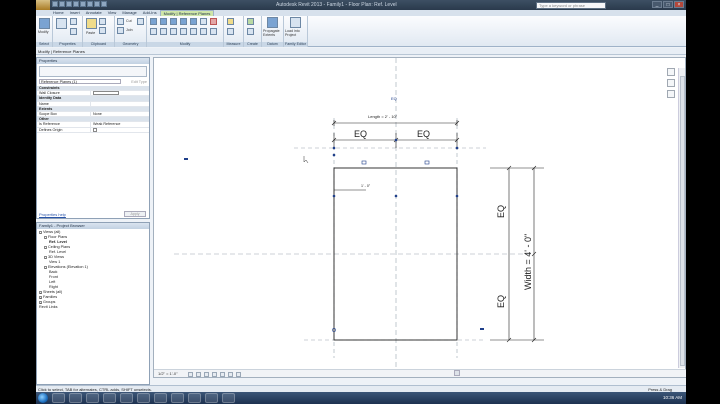  What do you see at coordinates (120, 30) in the screenshot?
I see `join-icon` at bounding box center [120, 30].